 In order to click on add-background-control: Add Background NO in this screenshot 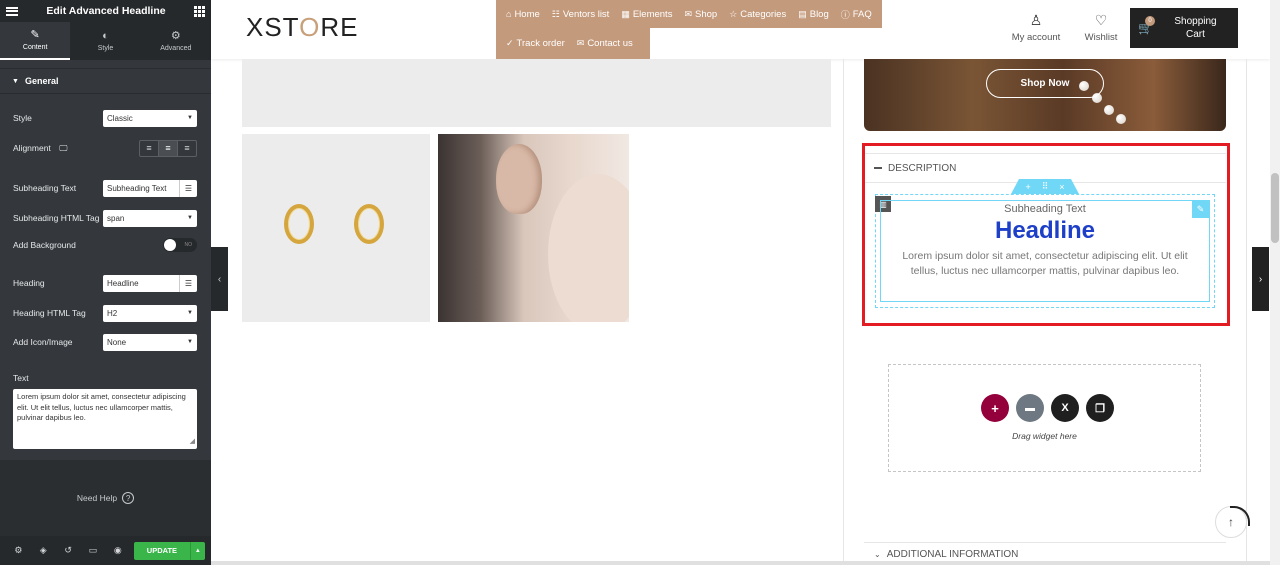, I will do `click(105, 245)`.